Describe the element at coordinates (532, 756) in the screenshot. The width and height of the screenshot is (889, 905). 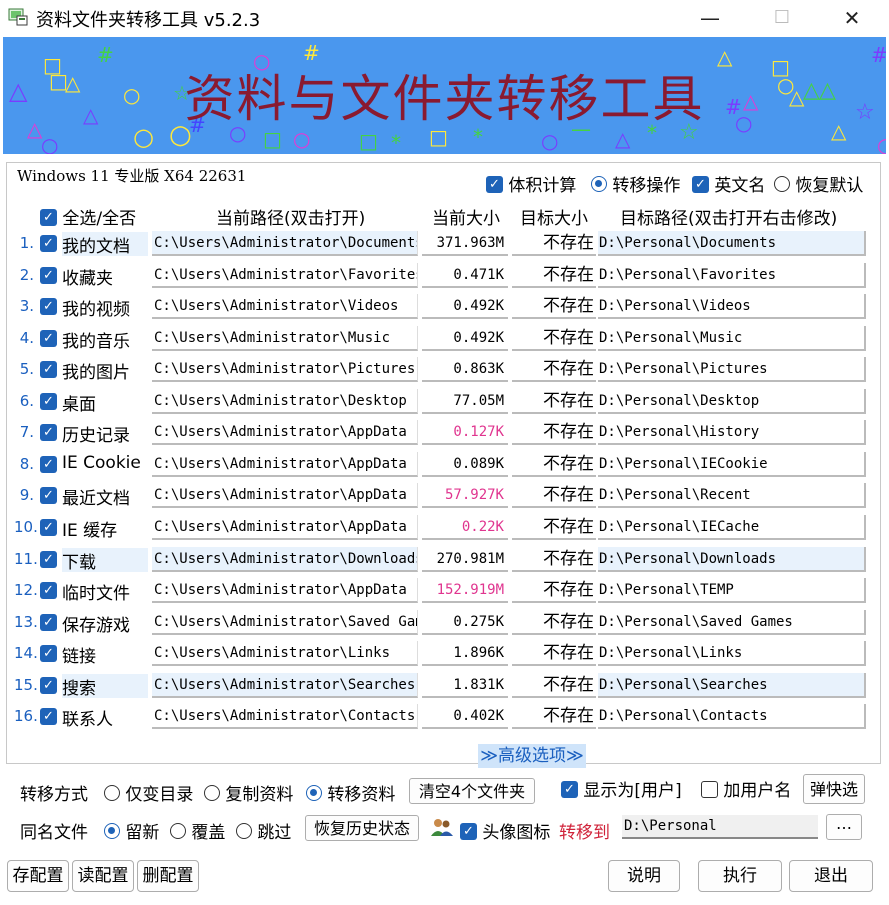
I see `advanced-options-toggle: ≫高级选项≫` at that location.